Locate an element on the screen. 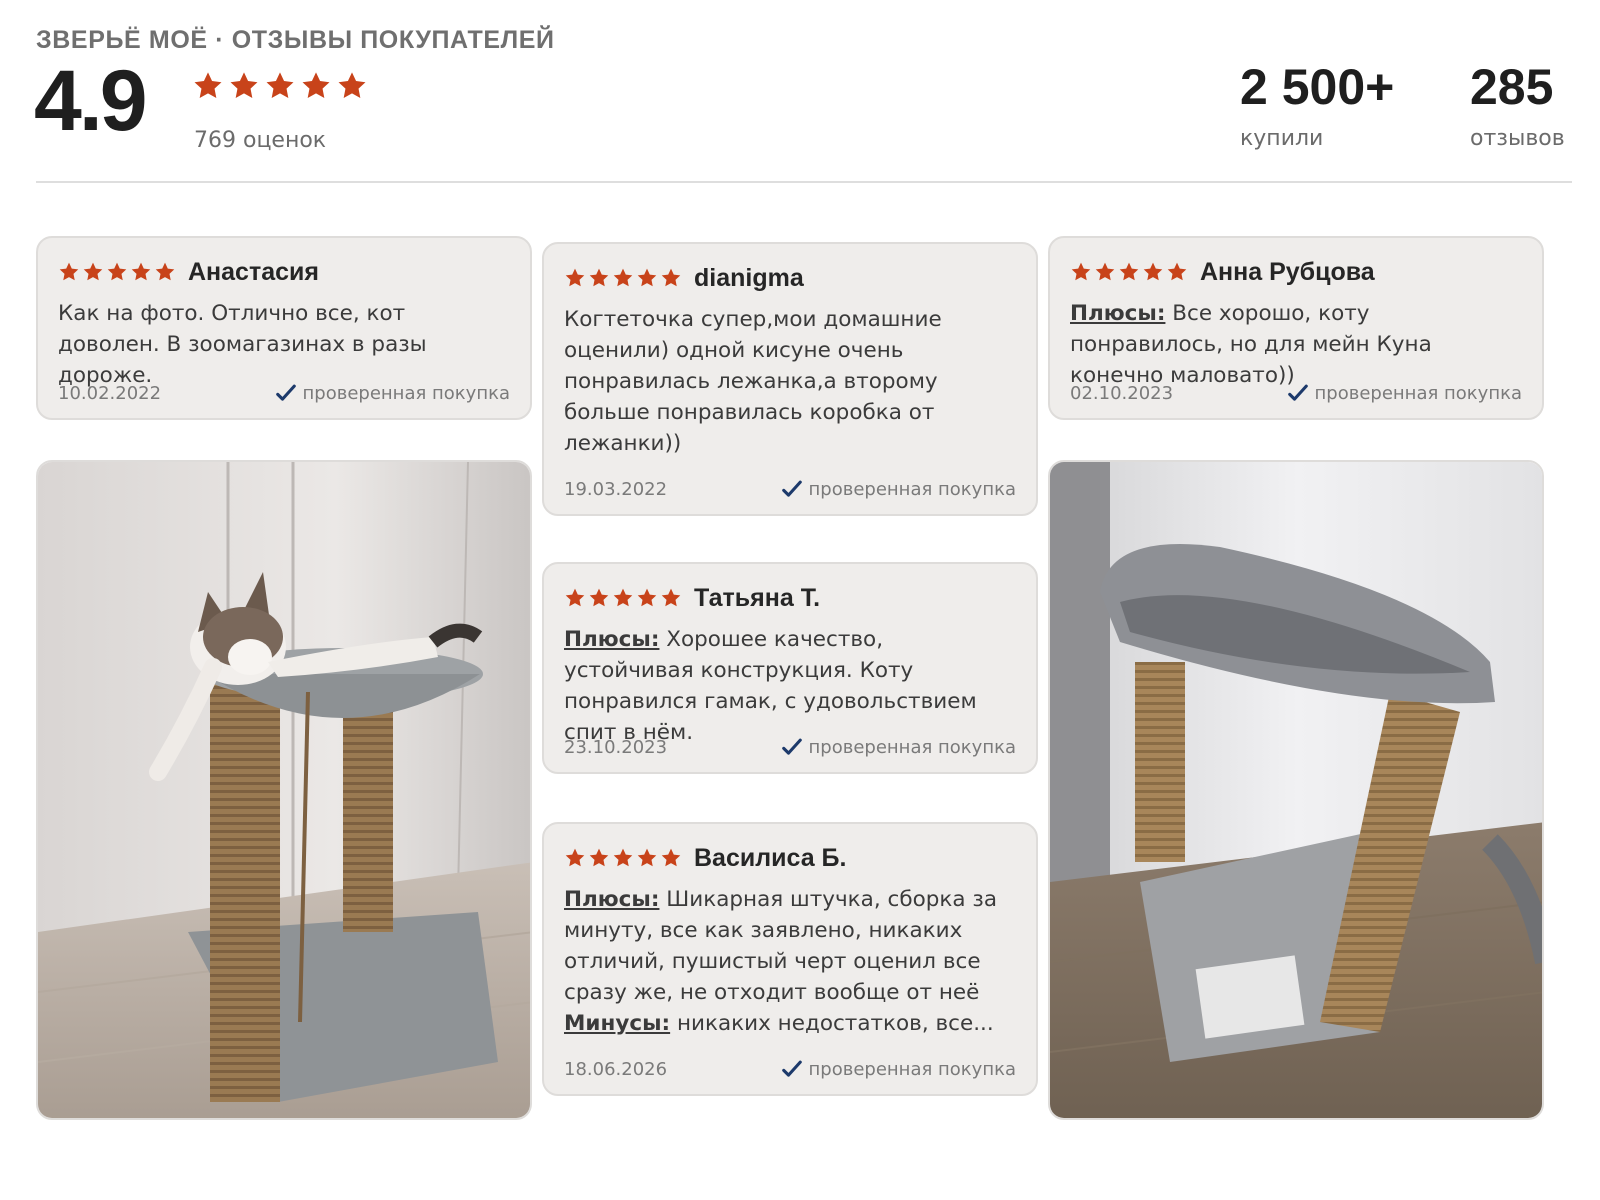  review-author: Татьяна Т. is located at coordinates (757, 597).